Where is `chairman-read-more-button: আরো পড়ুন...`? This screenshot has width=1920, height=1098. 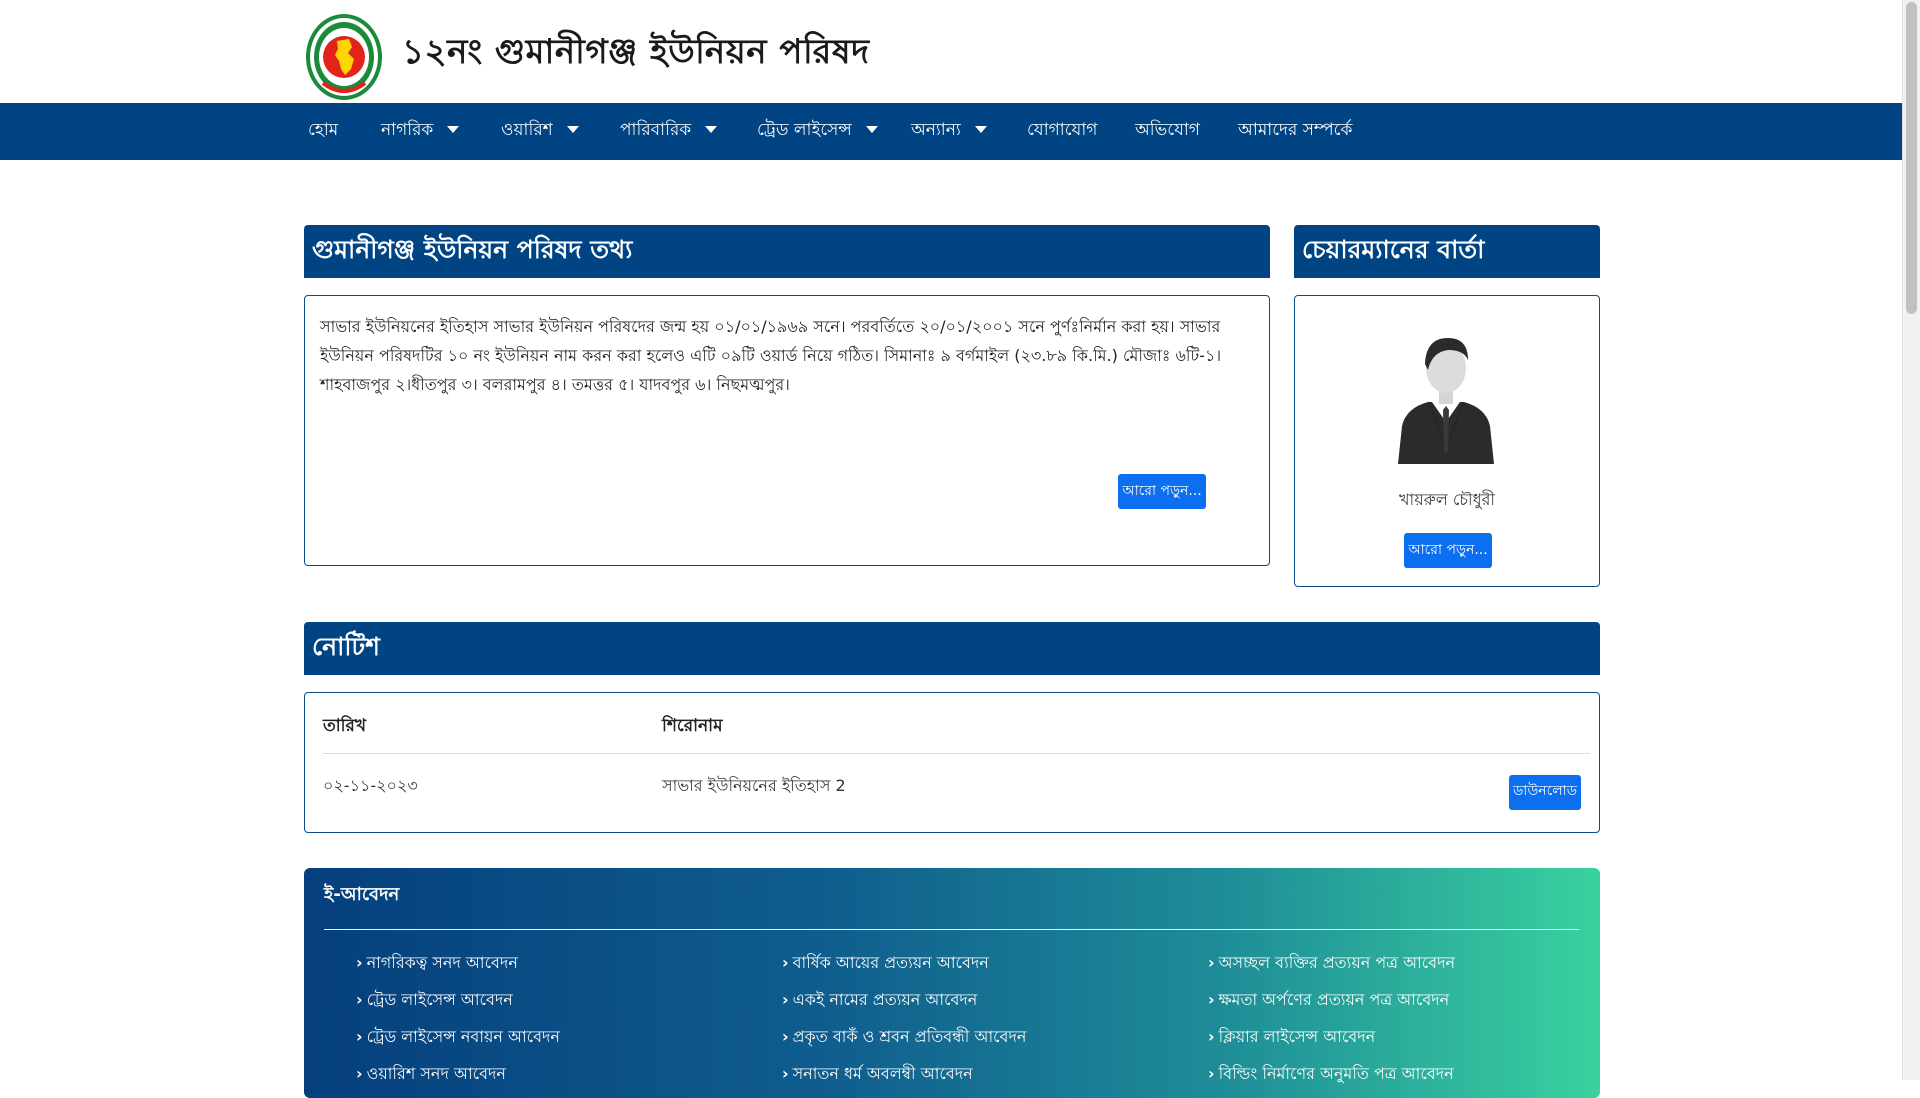
chairman-read-more-button: আরো পড়ুন... is located at coordinates (1448, 550).